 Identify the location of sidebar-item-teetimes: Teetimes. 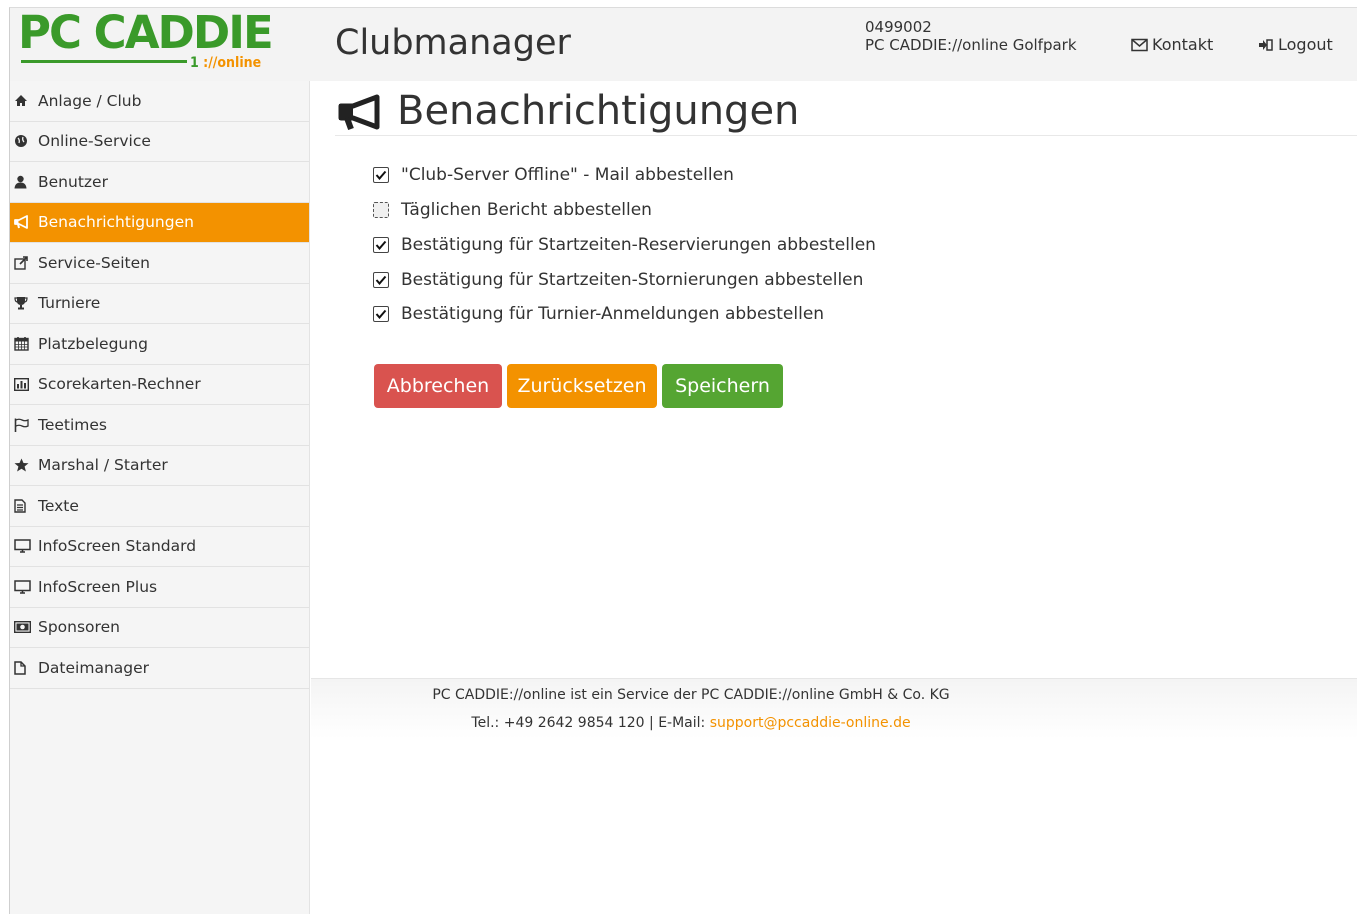
(159, 425).